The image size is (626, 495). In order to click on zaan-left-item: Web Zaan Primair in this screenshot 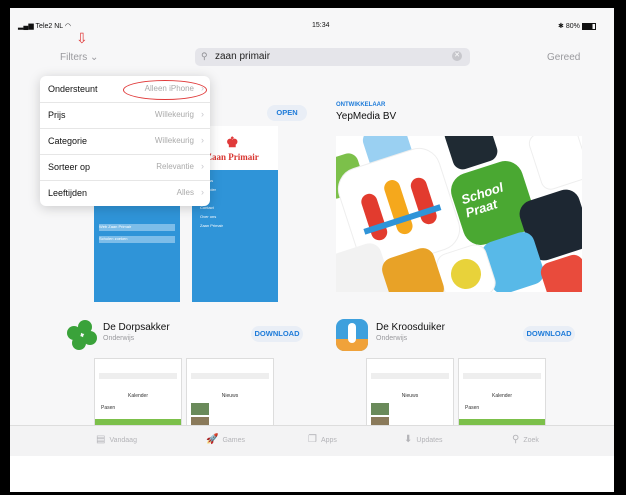, I will do `click(137, 227)`.